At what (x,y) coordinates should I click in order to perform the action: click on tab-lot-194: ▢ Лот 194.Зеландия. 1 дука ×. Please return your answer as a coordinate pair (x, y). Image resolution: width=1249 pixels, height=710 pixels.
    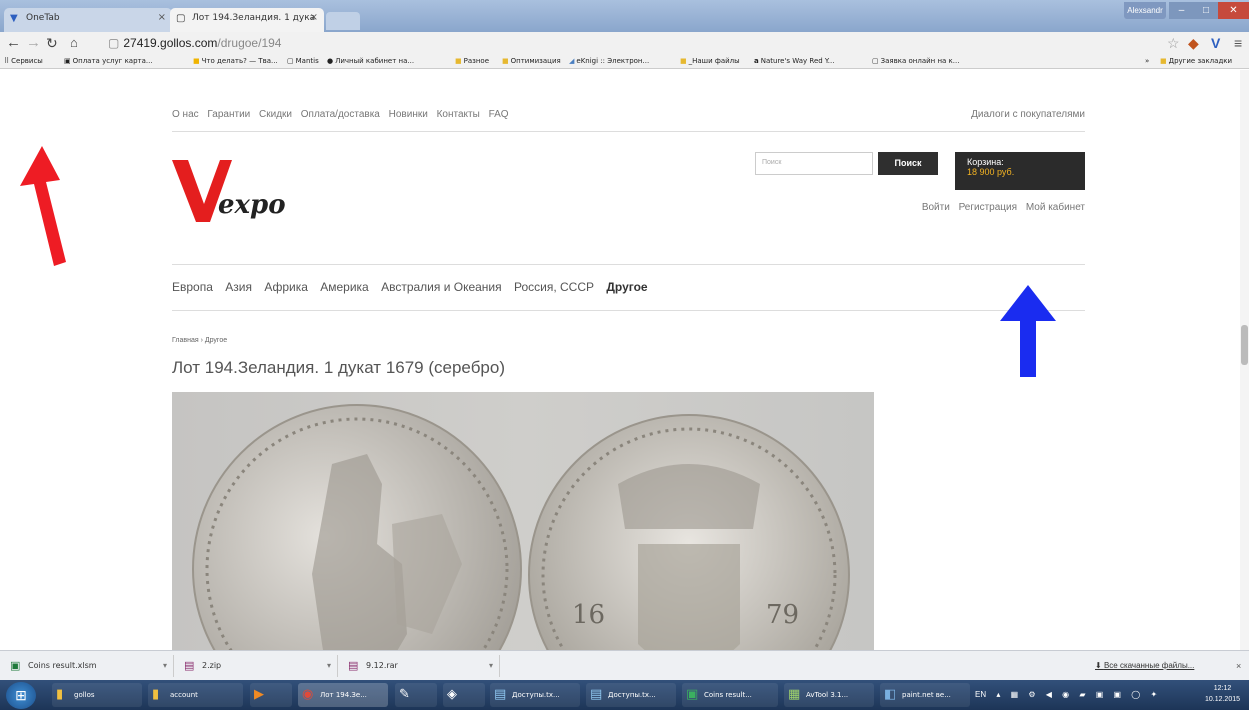
    Looking at the image, I should click on (247, 20).